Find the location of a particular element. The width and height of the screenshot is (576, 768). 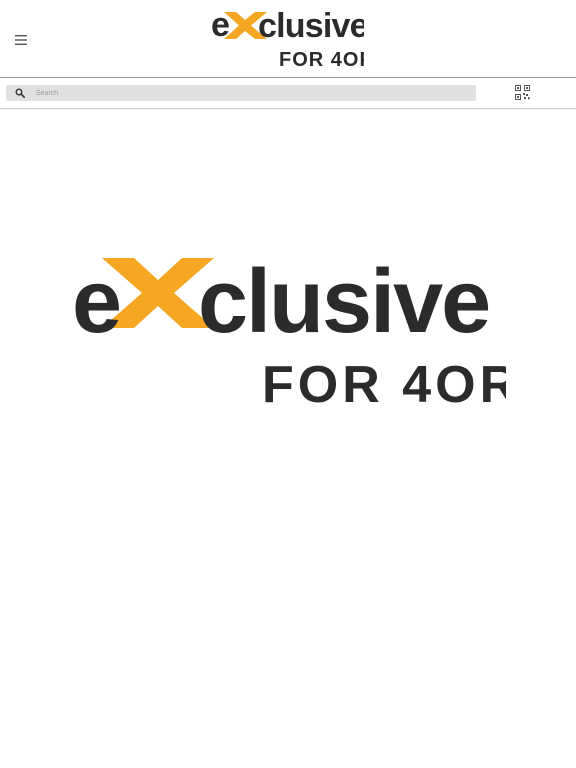

hamburger-menu-button is located at coordinates (21, 40).